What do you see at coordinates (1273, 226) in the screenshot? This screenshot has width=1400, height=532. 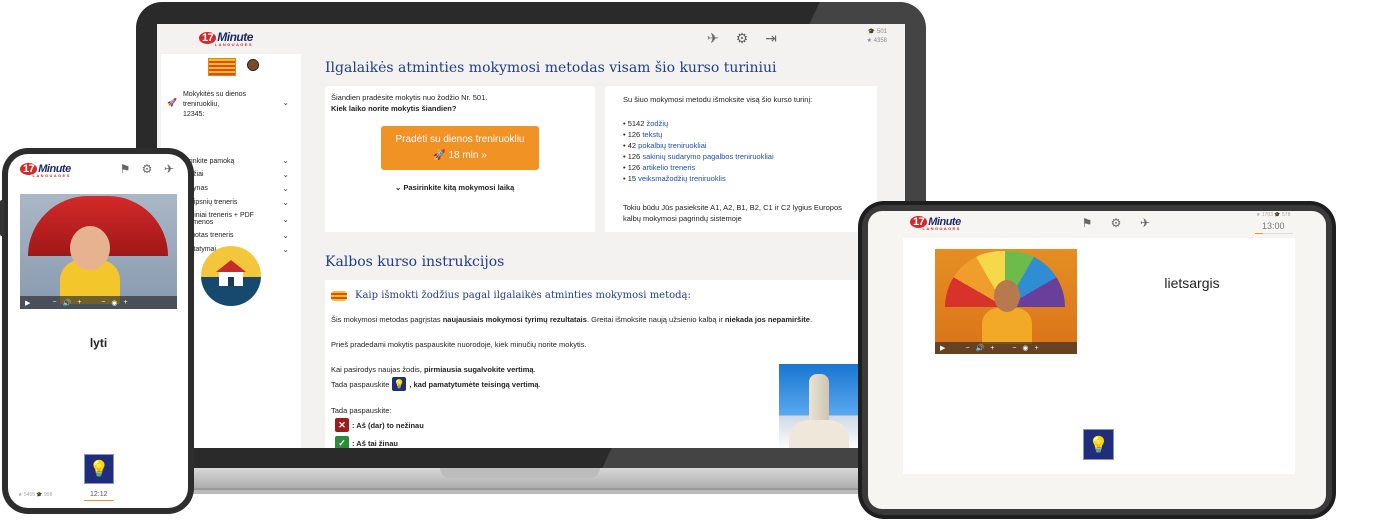 I see `tablet-timer: 13:00` at bounding box center [1273, 226].